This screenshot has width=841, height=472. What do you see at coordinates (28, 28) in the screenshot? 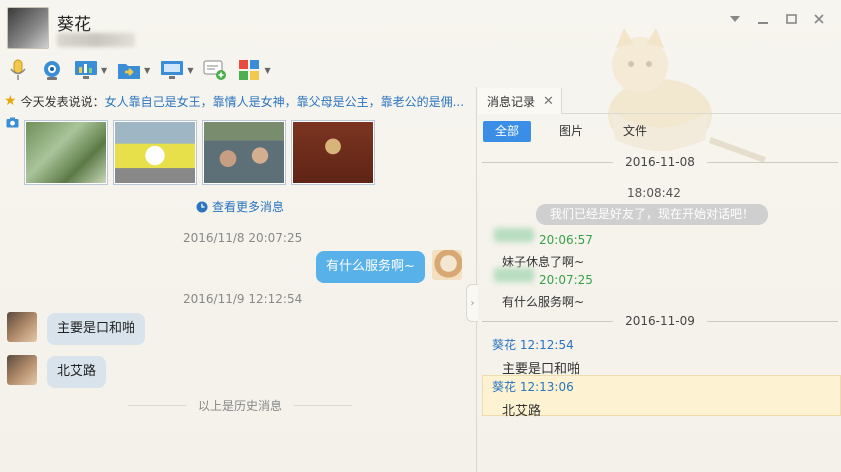
I see `contact-avatar` at bounding box center [28, 28].